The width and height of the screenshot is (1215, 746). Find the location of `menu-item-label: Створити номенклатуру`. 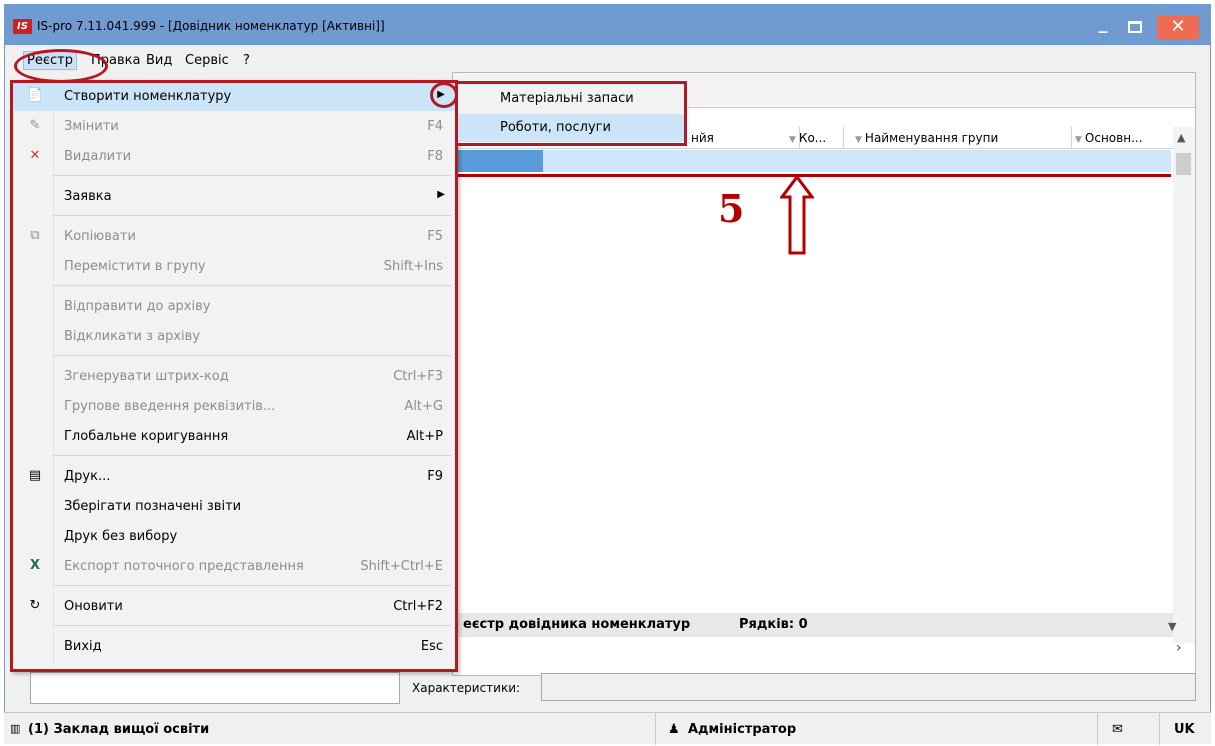

menu-item-label: Створити номенклатуру is located at coordinates (148, 96).